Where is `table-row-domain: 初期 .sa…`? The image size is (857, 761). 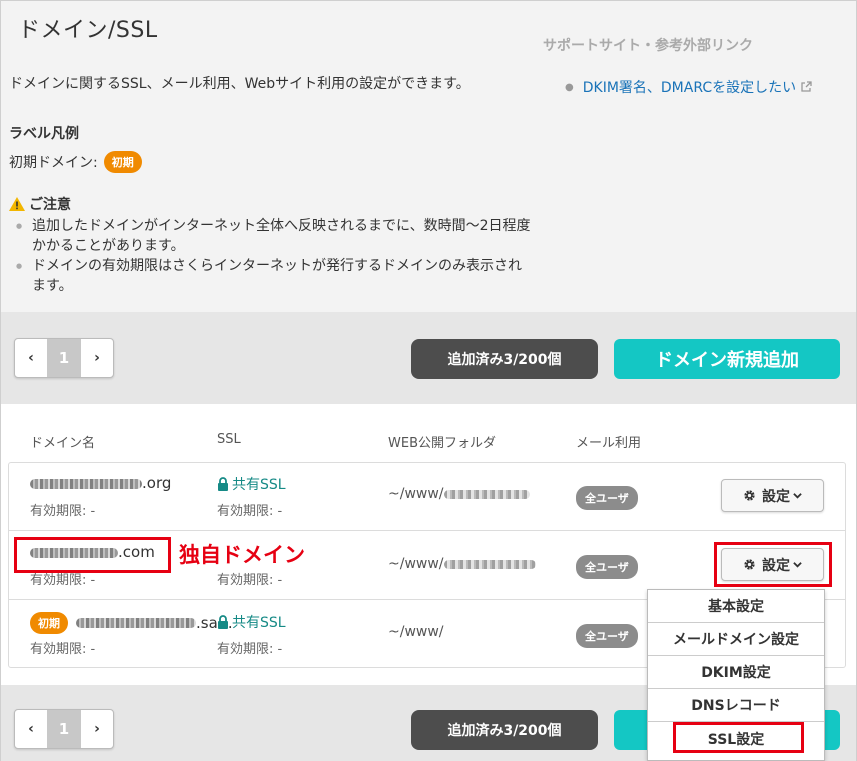
table-row-domain: 初期 .sa… is located at coordinates (131, 623).